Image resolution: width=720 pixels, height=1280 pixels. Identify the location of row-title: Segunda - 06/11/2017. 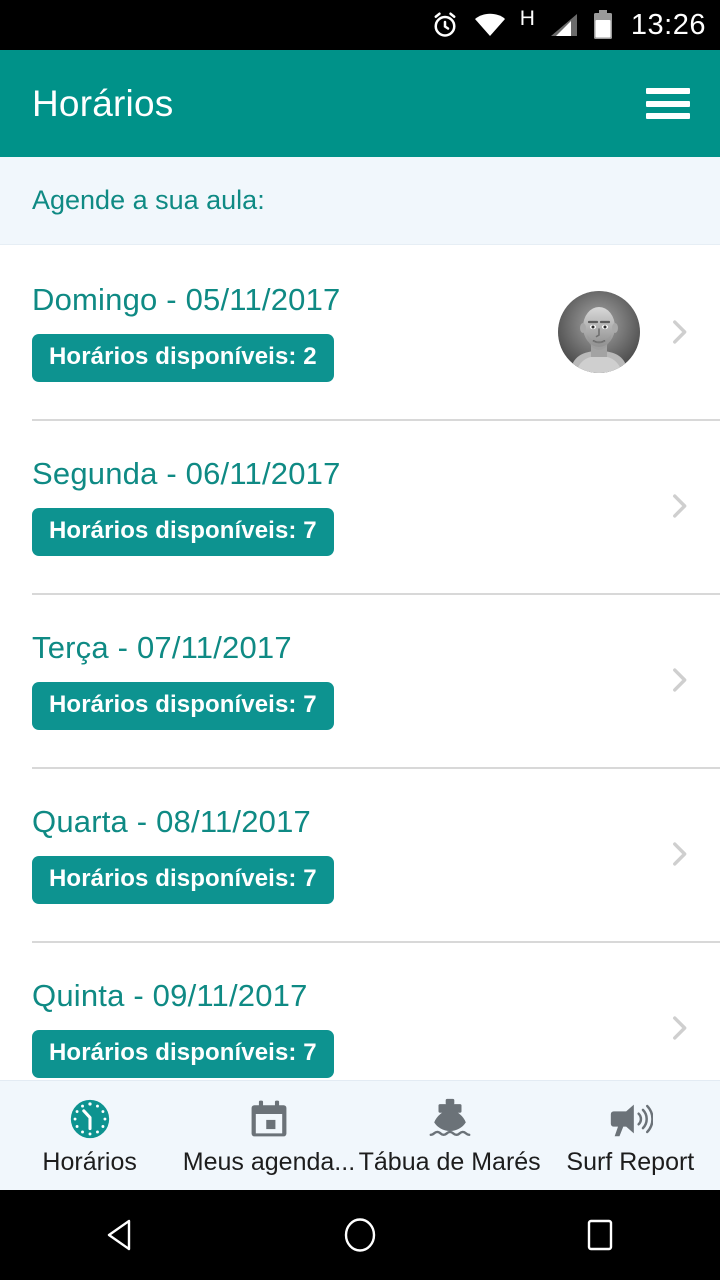
(186, 473).